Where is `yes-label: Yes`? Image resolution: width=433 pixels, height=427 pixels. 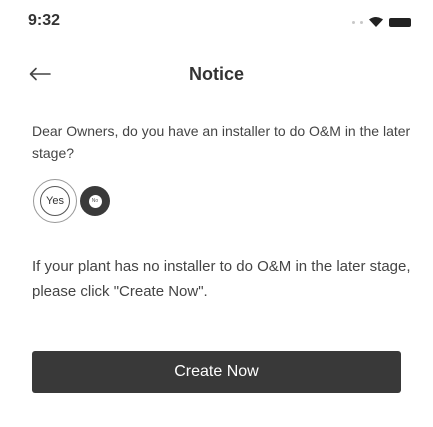
yes-label: Yes is located at coordinates (55, 201).